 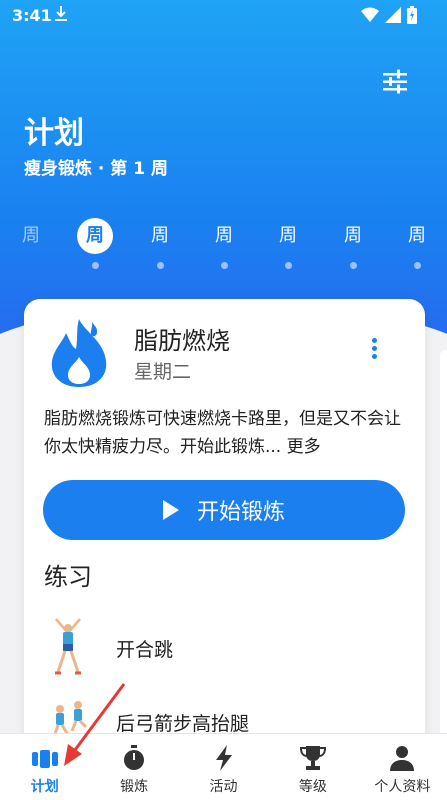 I want to click on workout-day: 星期二, so click(x=163, y=372).